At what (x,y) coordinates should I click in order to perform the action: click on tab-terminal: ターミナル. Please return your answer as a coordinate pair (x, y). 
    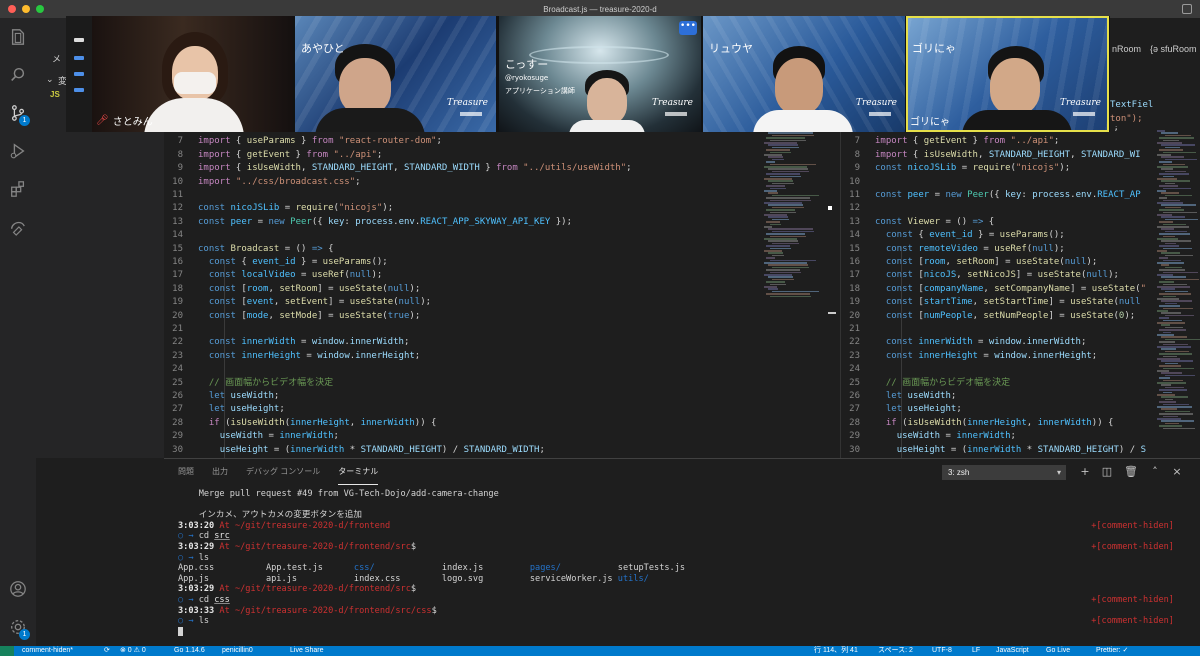
    Looking at the image, I should click on (358, 472).